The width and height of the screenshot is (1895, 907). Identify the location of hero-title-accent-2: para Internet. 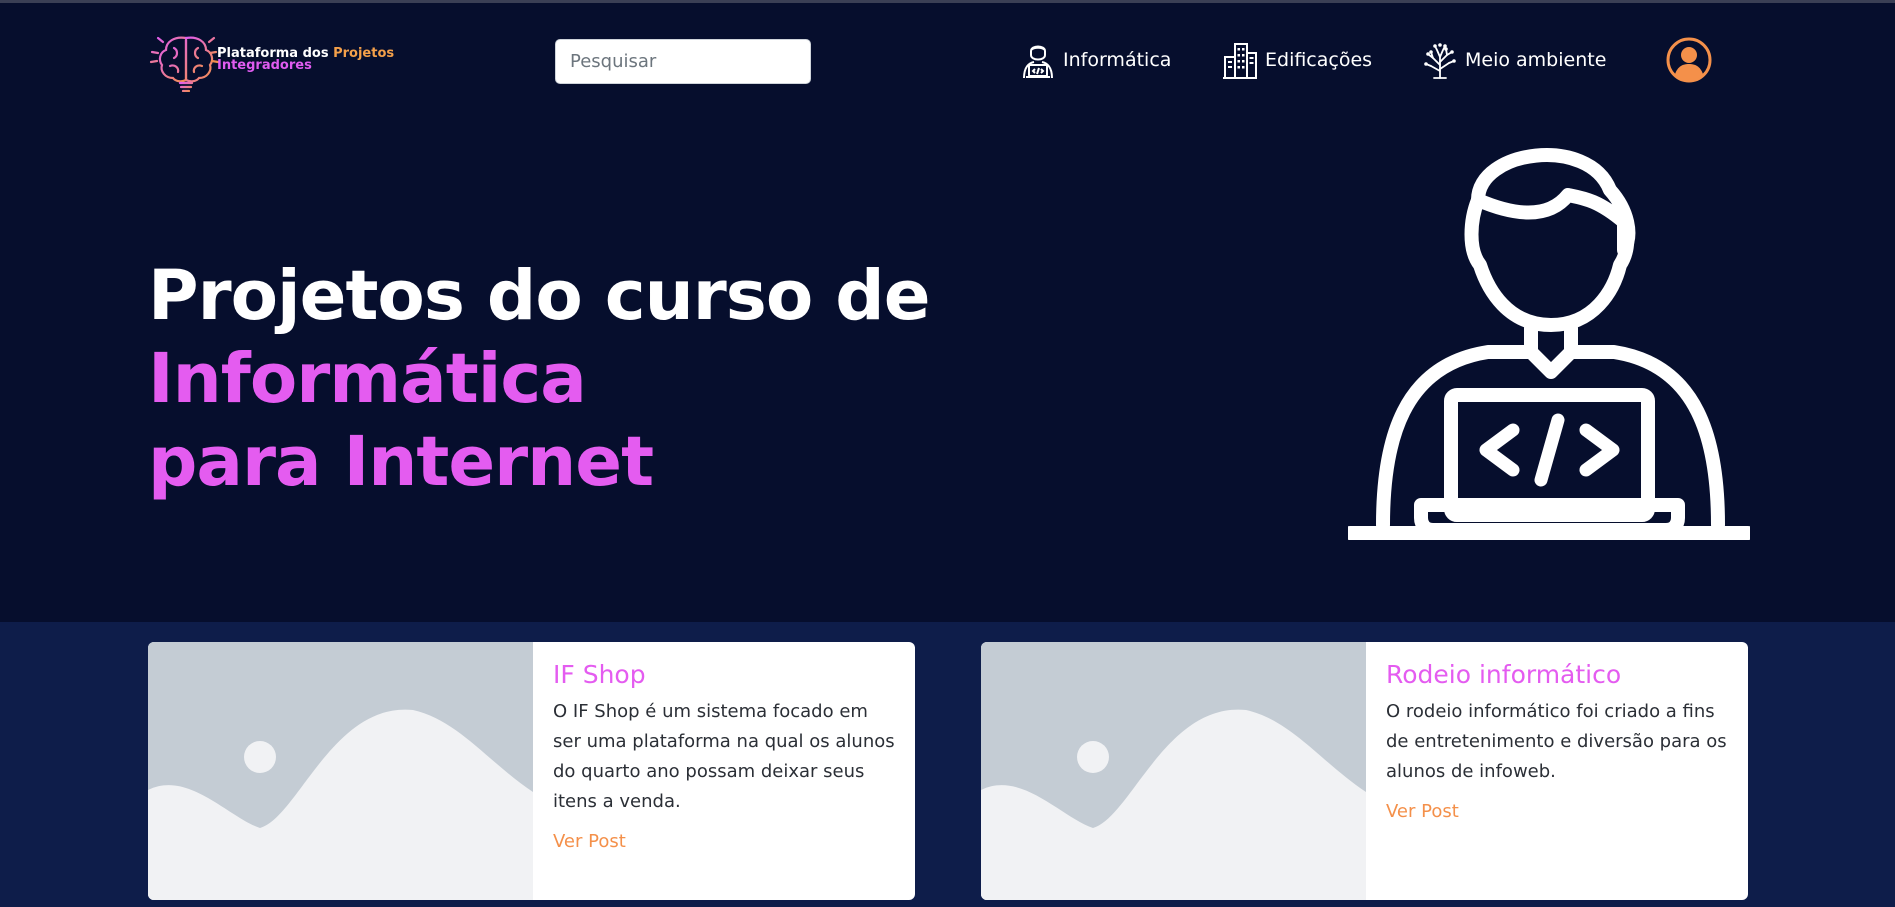
(401, 462).